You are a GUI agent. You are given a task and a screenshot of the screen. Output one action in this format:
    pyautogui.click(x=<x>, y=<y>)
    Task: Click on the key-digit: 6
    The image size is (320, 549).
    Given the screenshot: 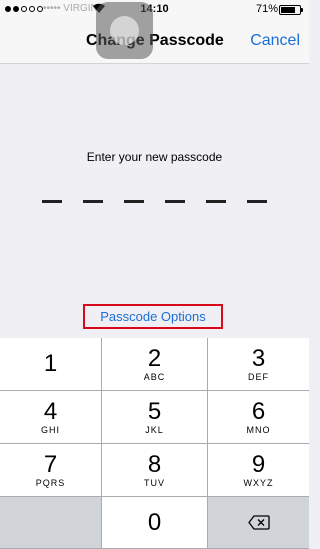 What is the action you would take?
    pyautogui.click(x=258, y=411)
    